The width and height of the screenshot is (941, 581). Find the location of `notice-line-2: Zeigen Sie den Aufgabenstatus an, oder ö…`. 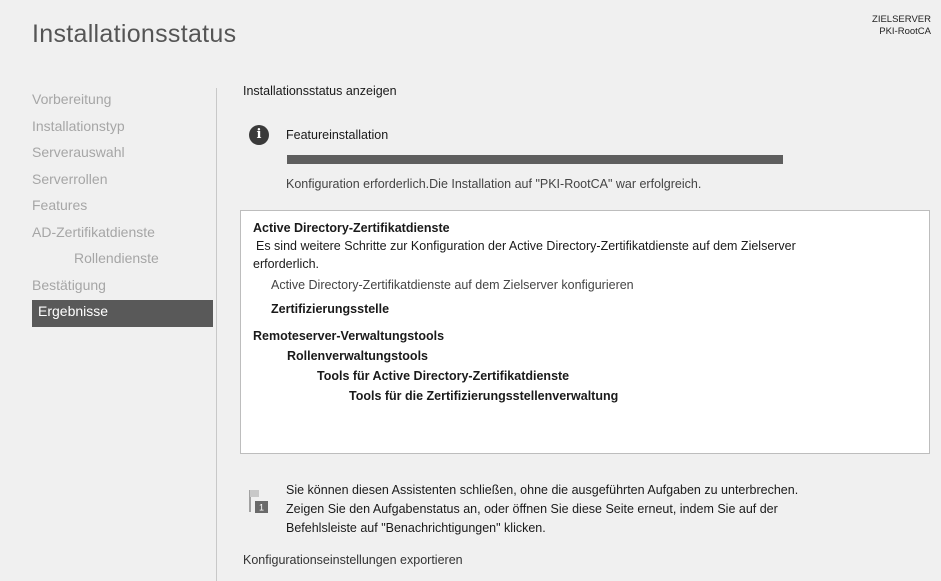

notice-line-2: Zeigen Sie den Aufgabenstatus an, oder ö… is located at coordinates (532, 509).